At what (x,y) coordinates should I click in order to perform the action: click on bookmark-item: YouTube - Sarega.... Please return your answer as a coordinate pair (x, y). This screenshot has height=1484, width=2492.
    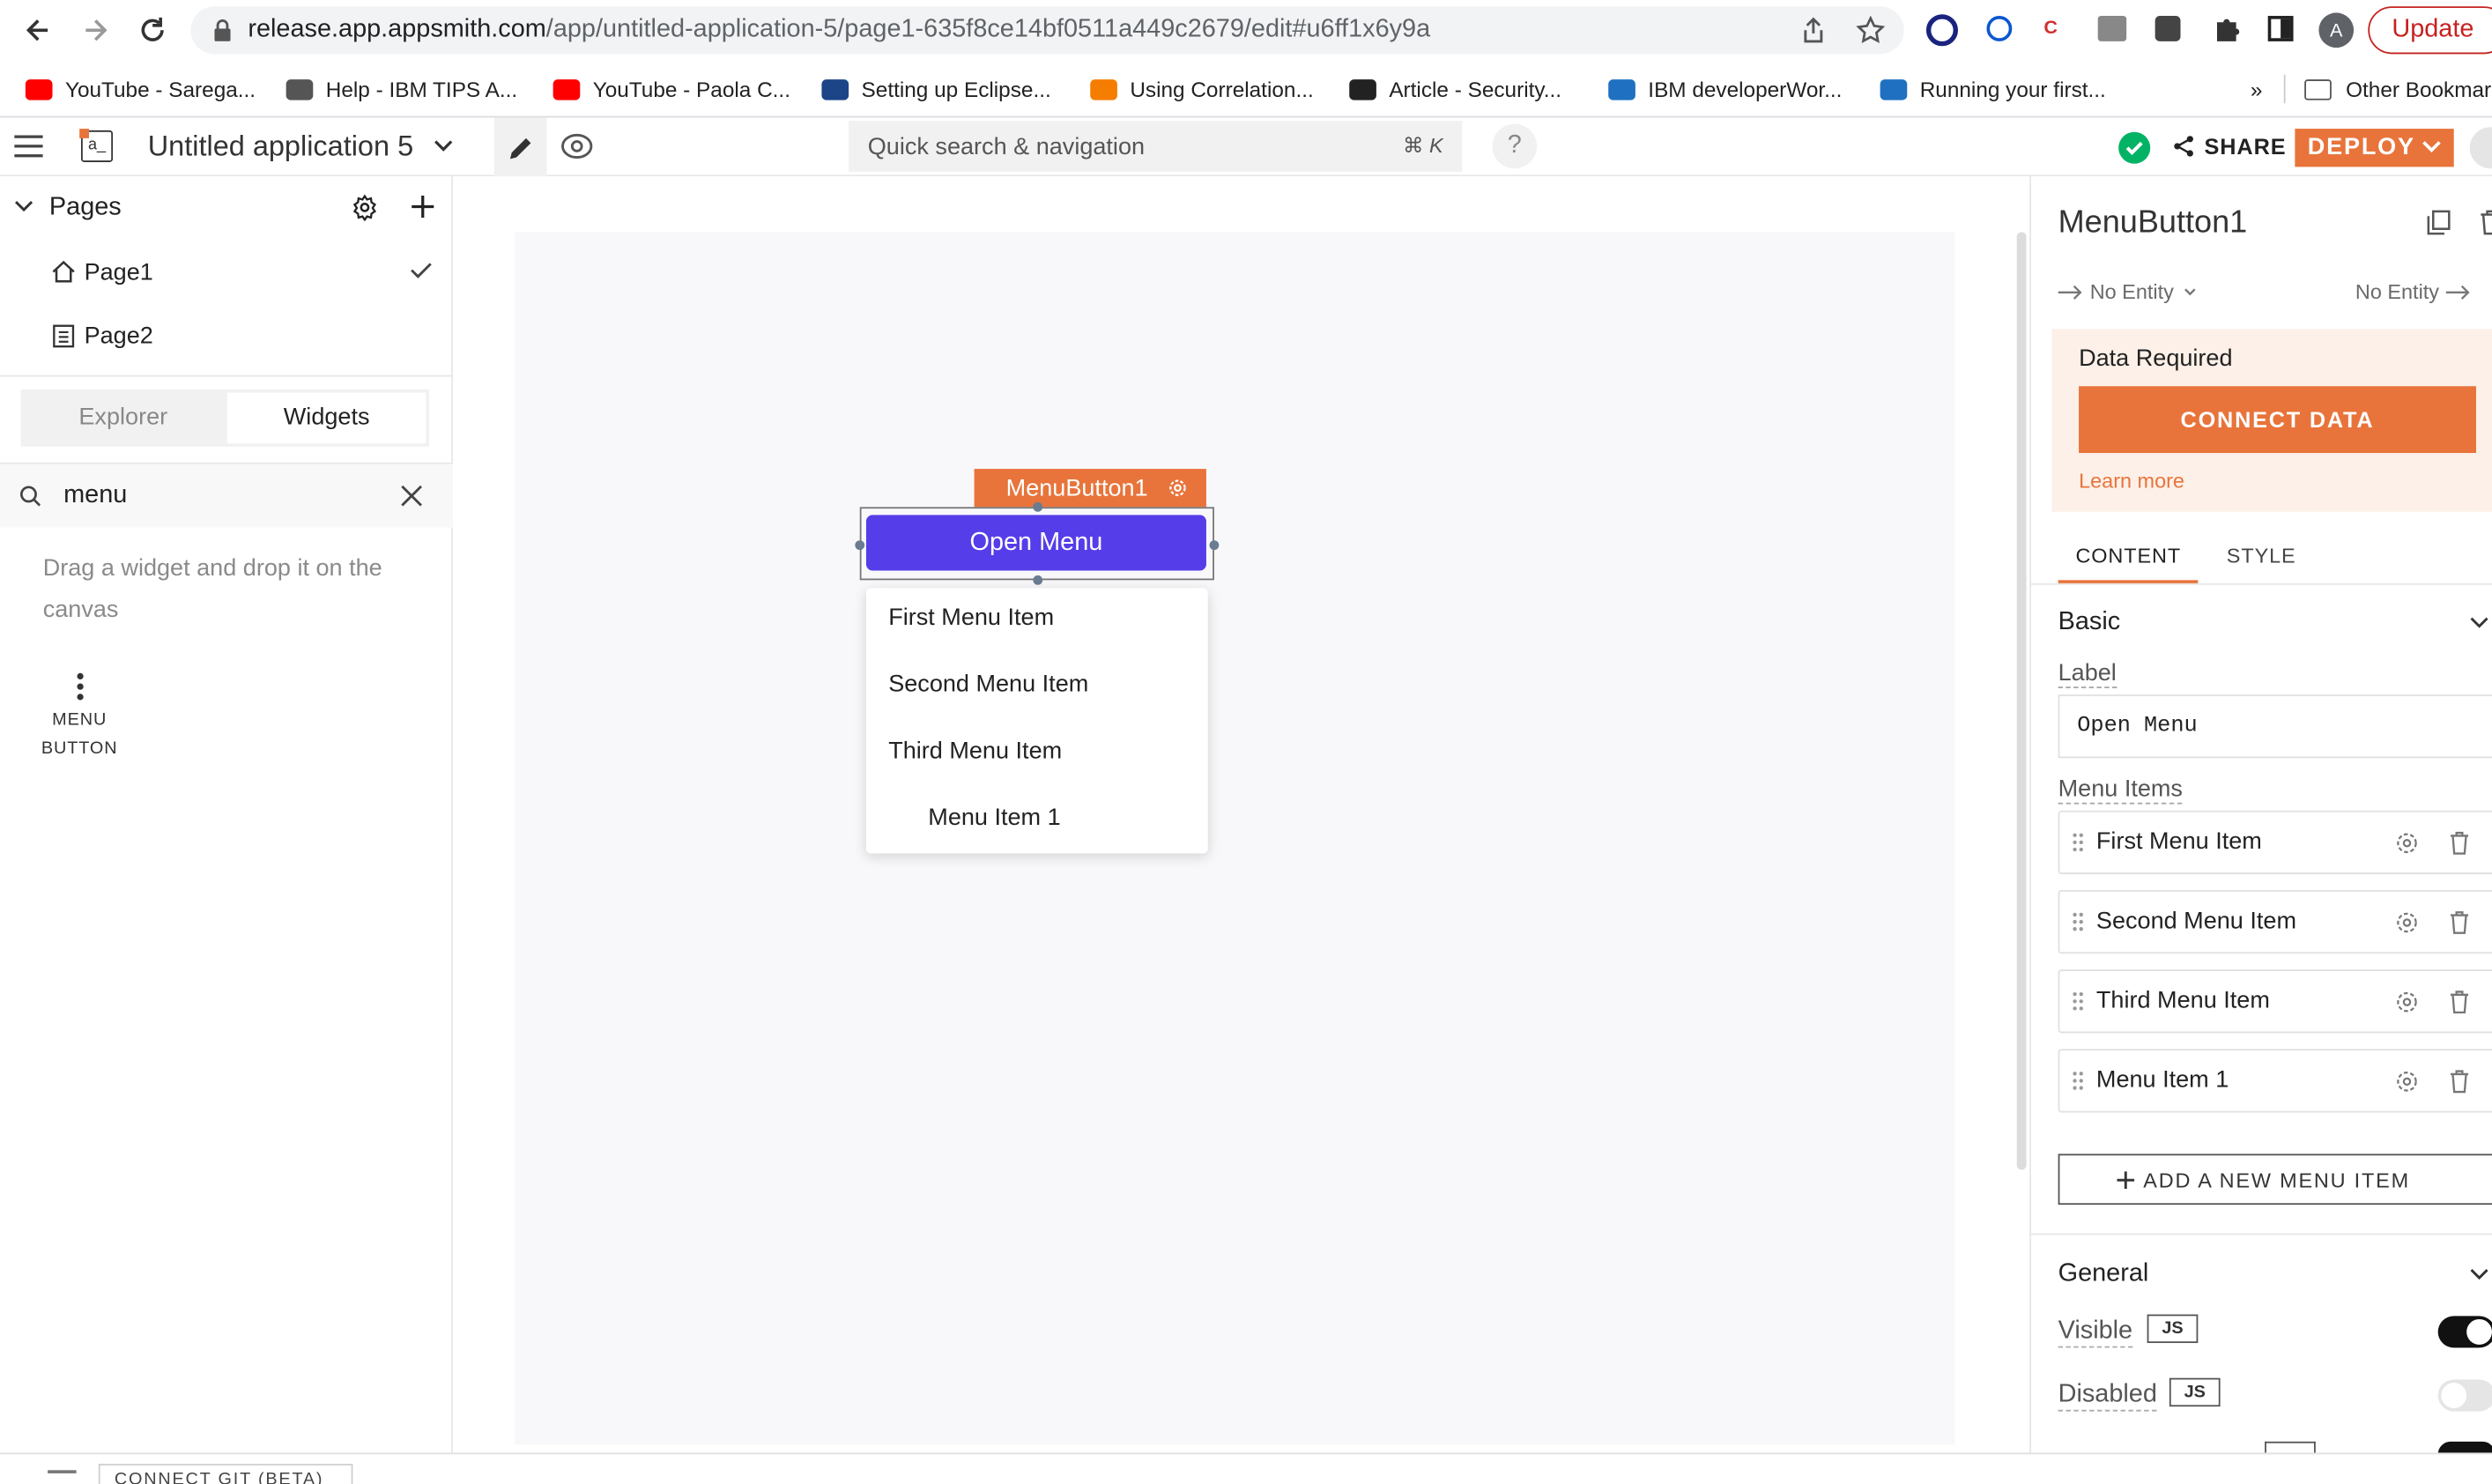
    Looking at the image, I should click on (140, 89).